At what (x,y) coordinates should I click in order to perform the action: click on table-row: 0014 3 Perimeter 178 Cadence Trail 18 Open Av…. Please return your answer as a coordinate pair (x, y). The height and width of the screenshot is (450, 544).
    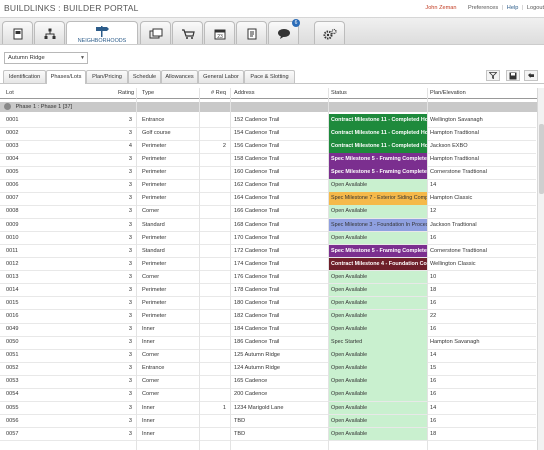
    Looking at the image, I should click on (268, 290).